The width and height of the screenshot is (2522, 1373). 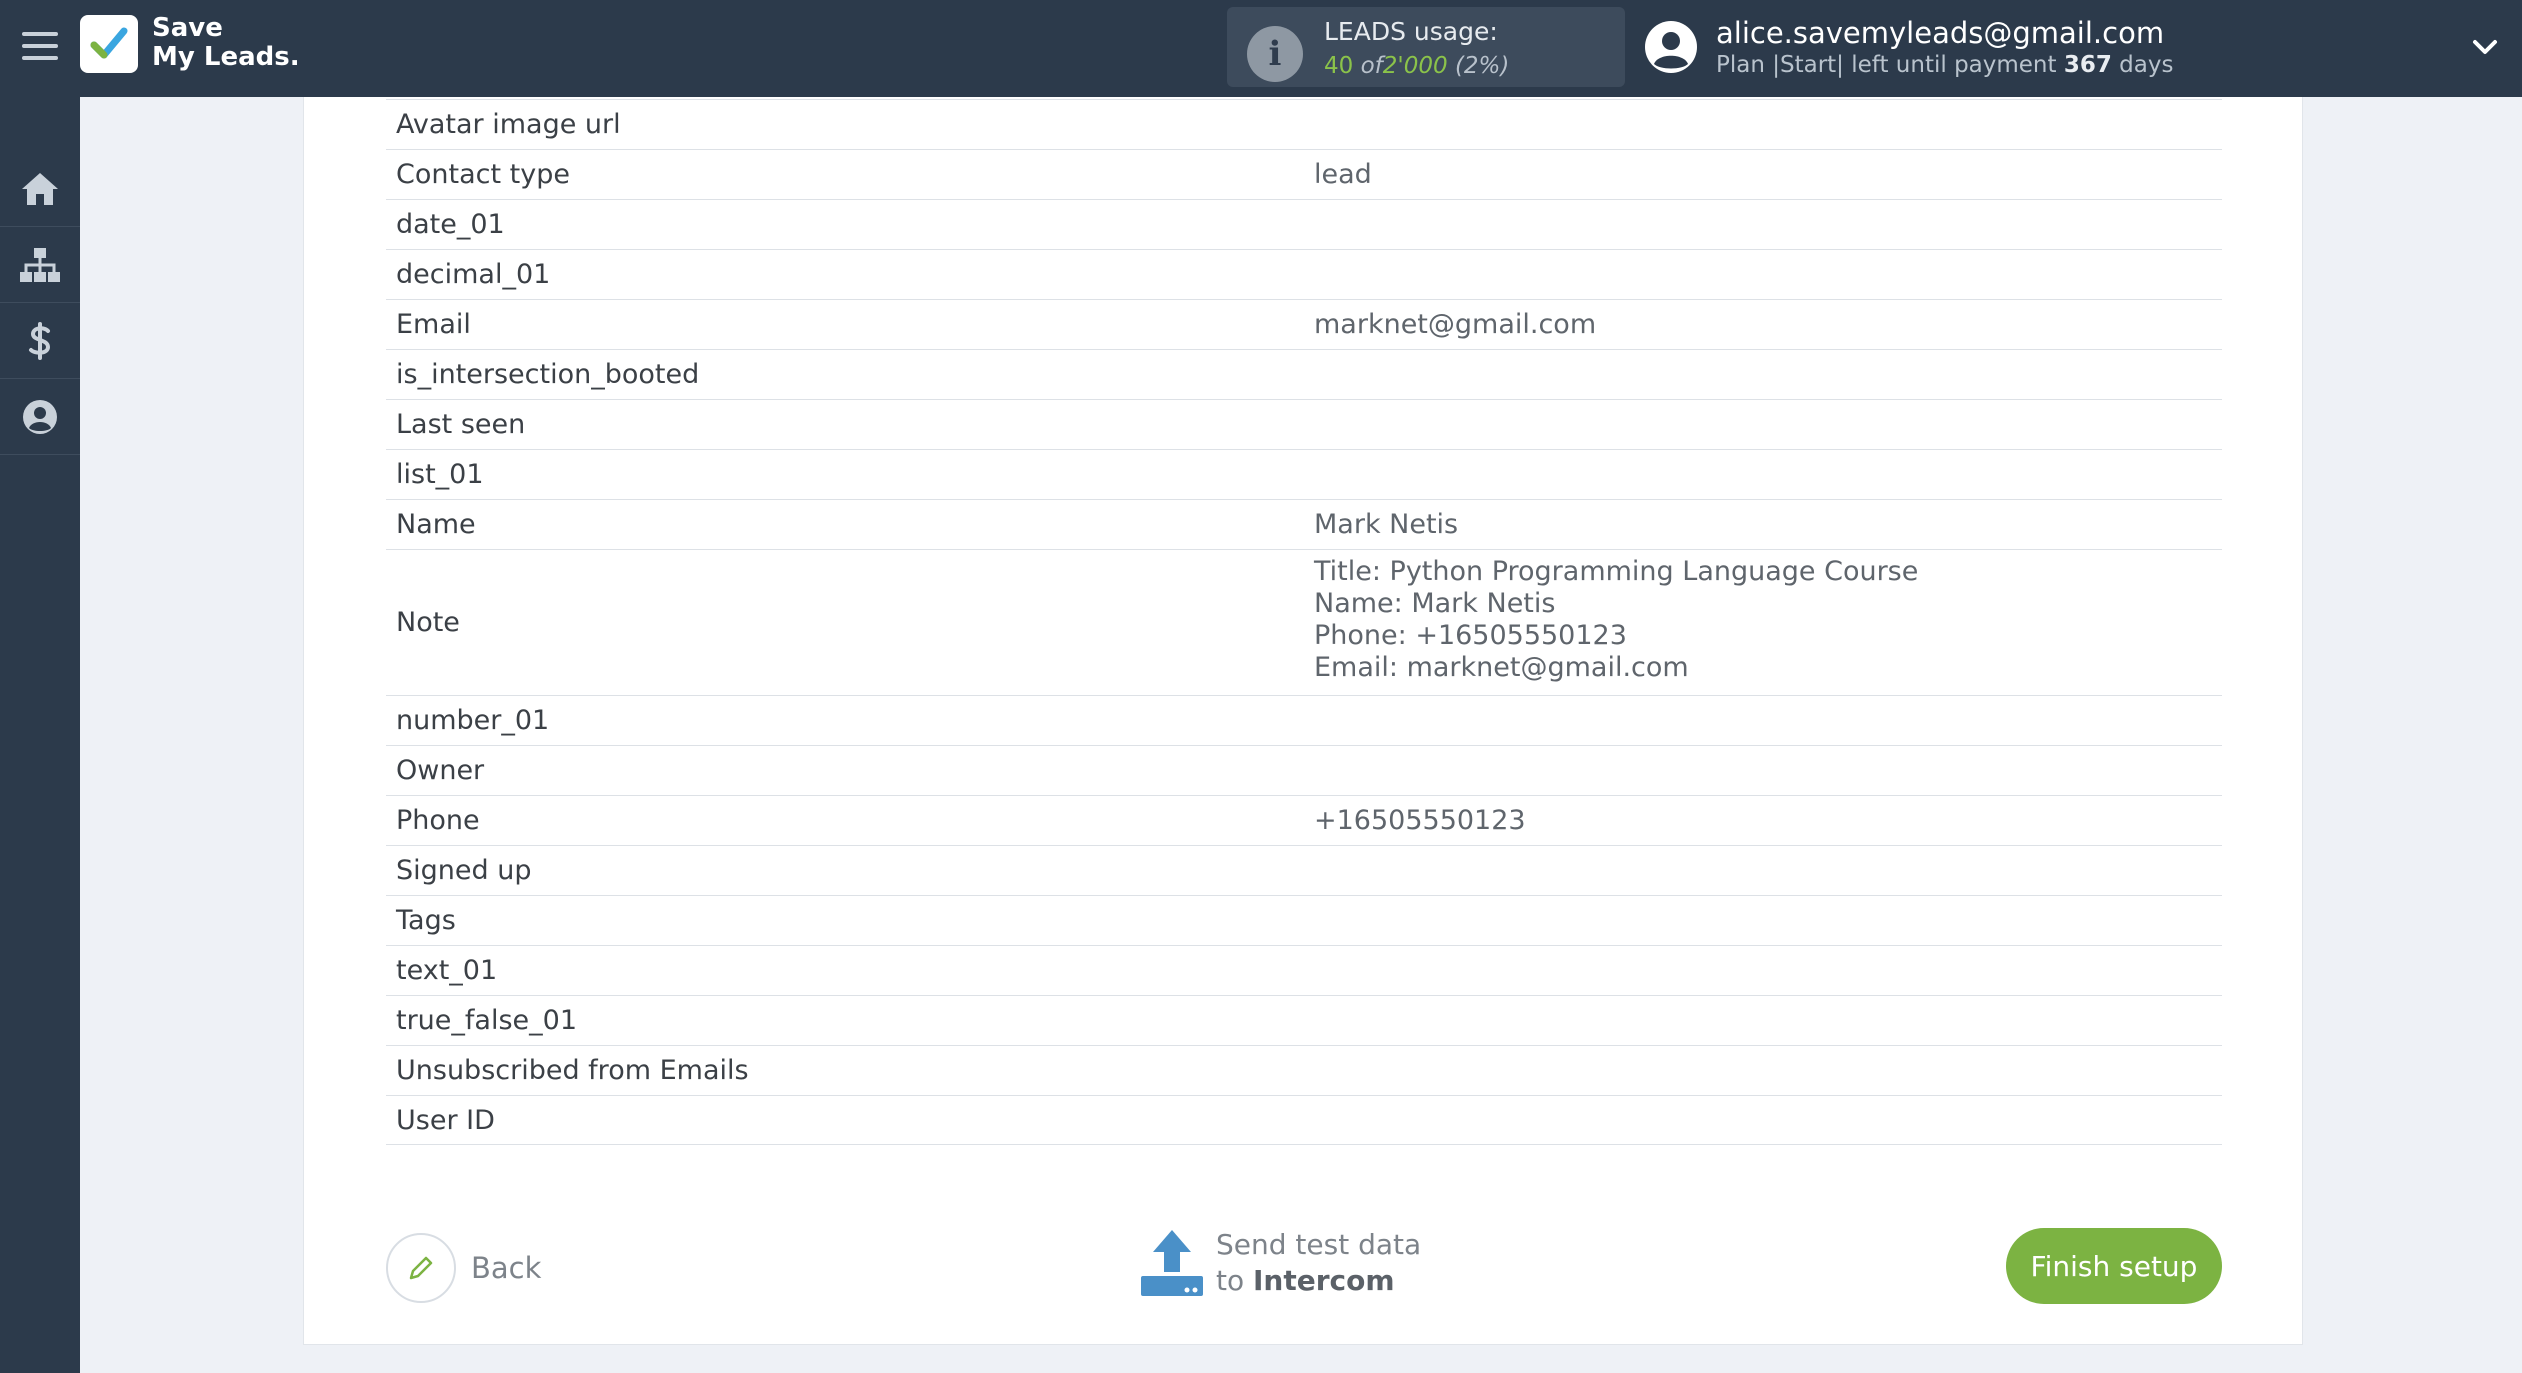 What do you see at coordinates (1671, 47) in the screenshot?
I see `avatar-icon` at bounding box center [1671, 47].